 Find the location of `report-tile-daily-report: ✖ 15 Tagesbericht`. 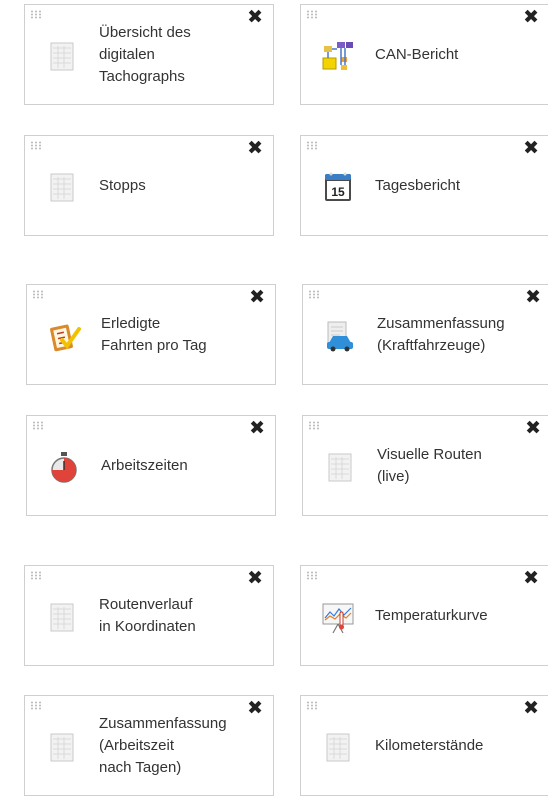

report-tile-daily-report: ✖ 15 Tagesbericht is located at coordinates (424, 185).